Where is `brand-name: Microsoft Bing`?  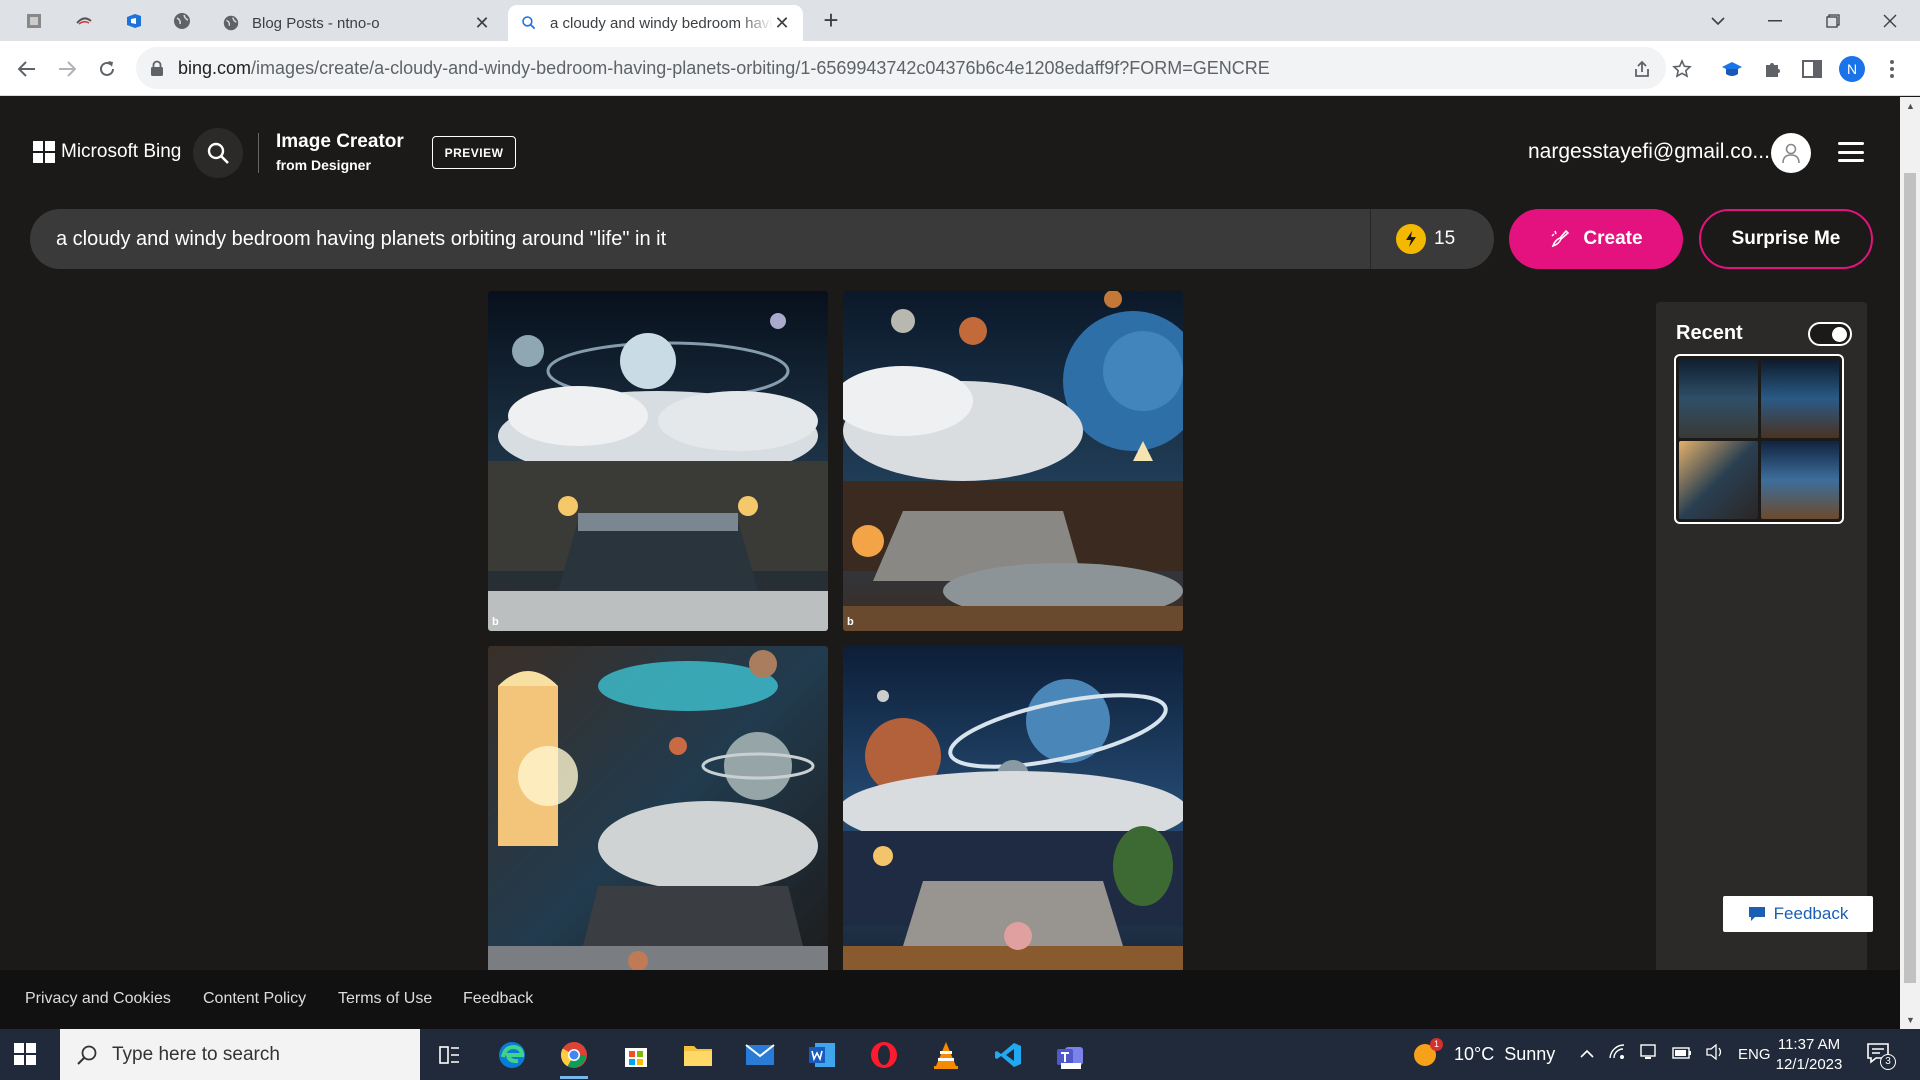
brand-name: Microsoft Bing is located at coordinates (121, 152).